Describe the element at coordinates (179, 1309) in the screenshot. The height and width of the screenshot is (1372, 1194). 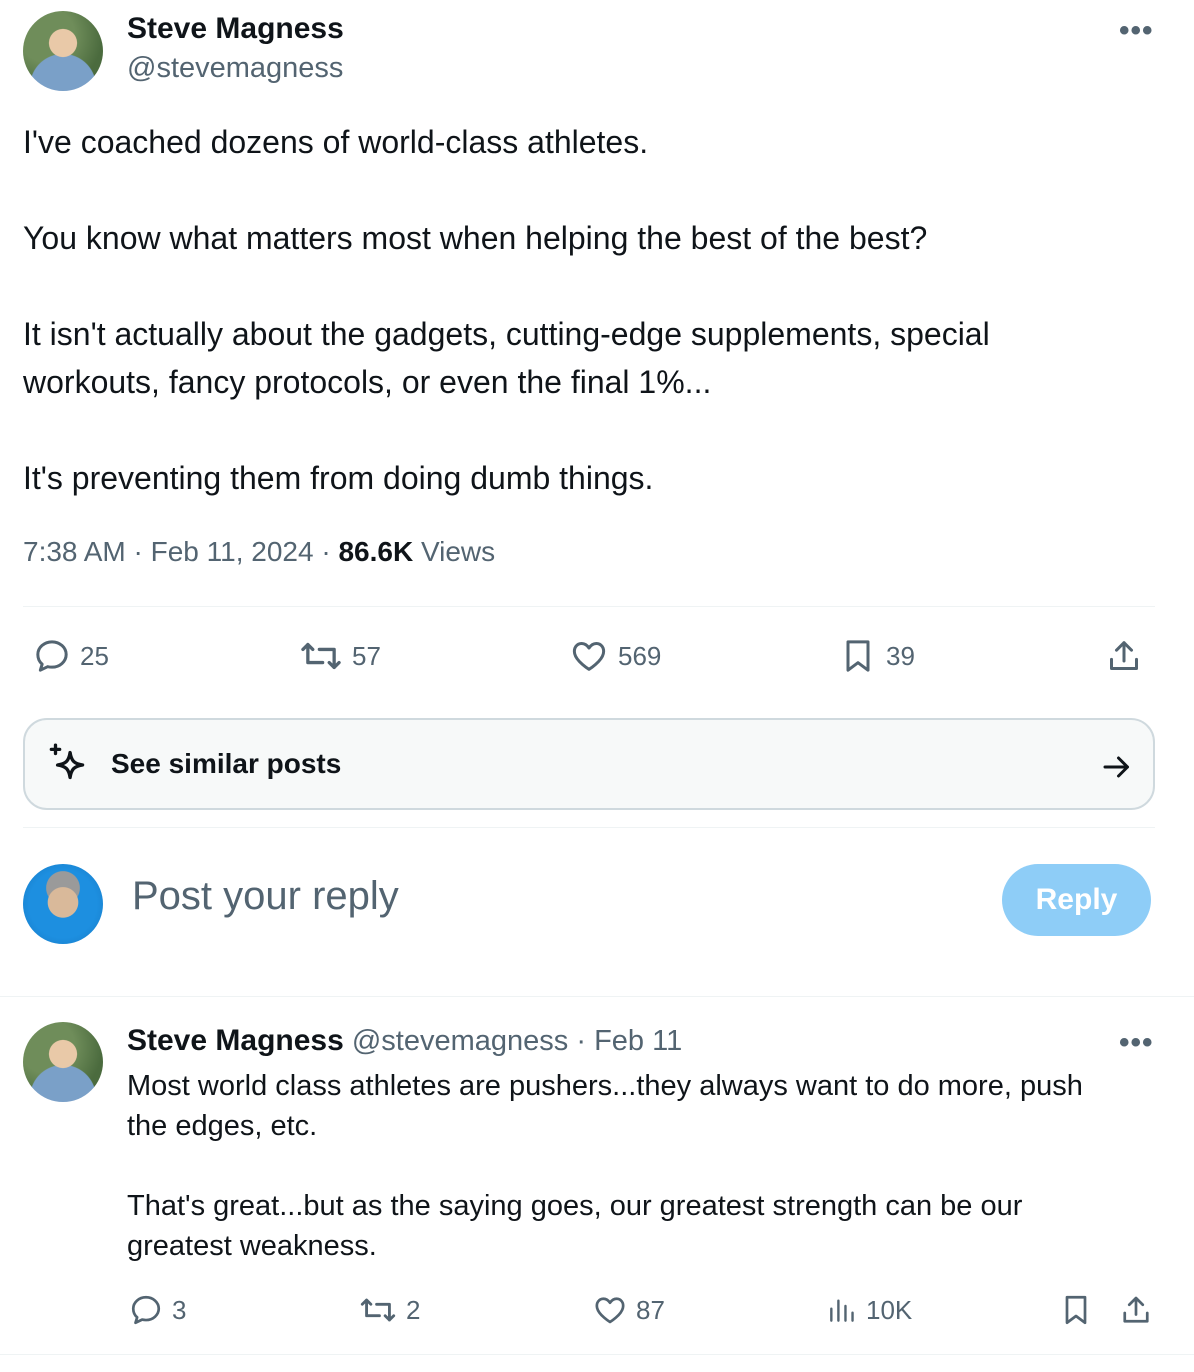
I see `reply-count: 3` at that location.